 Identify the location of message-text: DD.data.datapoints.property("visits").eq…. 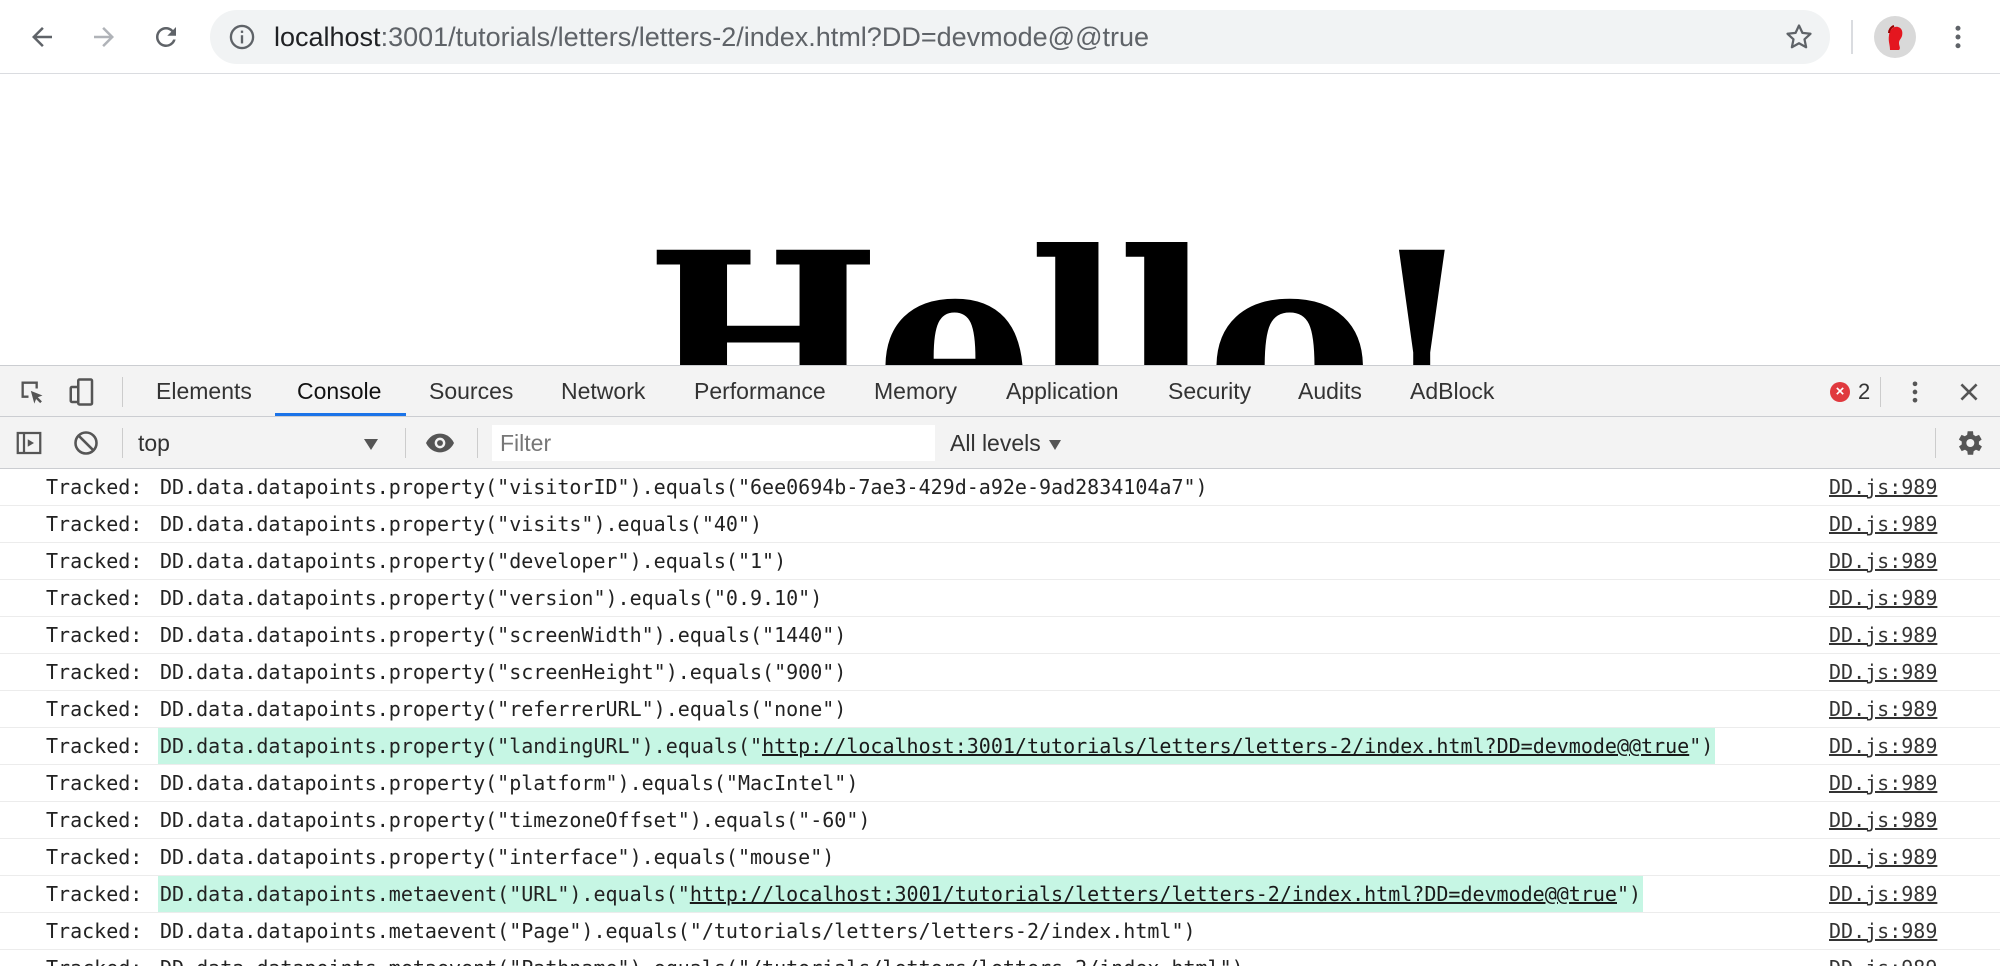
(461, 524).